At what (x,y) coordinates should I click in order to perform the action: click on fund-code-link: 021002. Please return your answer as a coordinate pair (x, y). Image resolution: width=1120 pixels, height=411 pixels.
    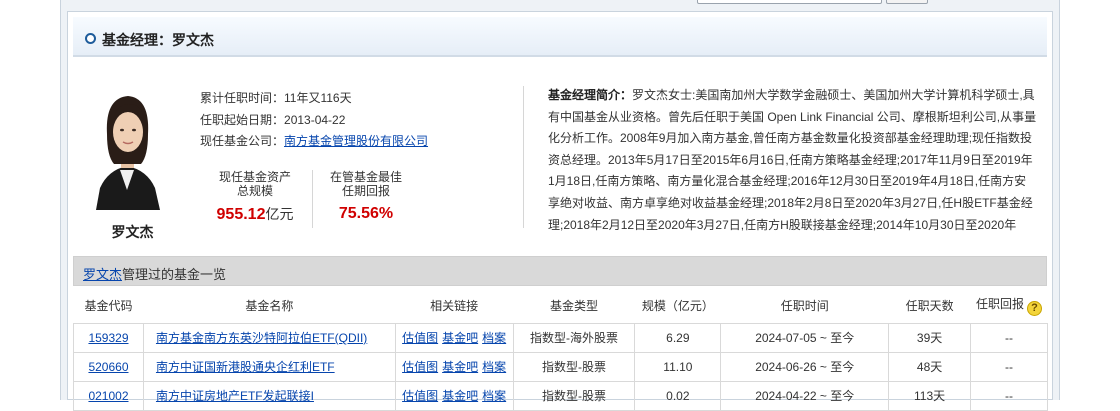
    Looking at the image, I should click on (108, 396).